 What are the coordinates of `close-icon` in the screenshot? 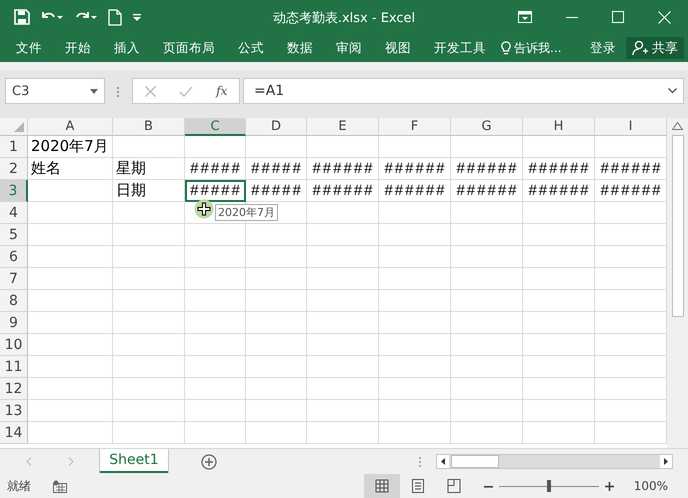 It's located at (664, 17).